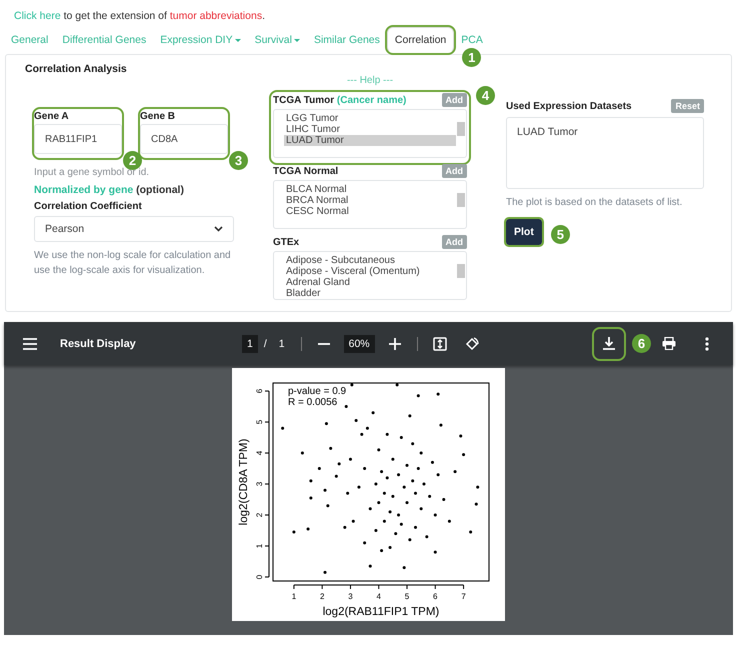 The height and width of the screenshot is (655, 737). I want to click on list-option: Adipose - Visceral (Omentum), so click(370, 271).